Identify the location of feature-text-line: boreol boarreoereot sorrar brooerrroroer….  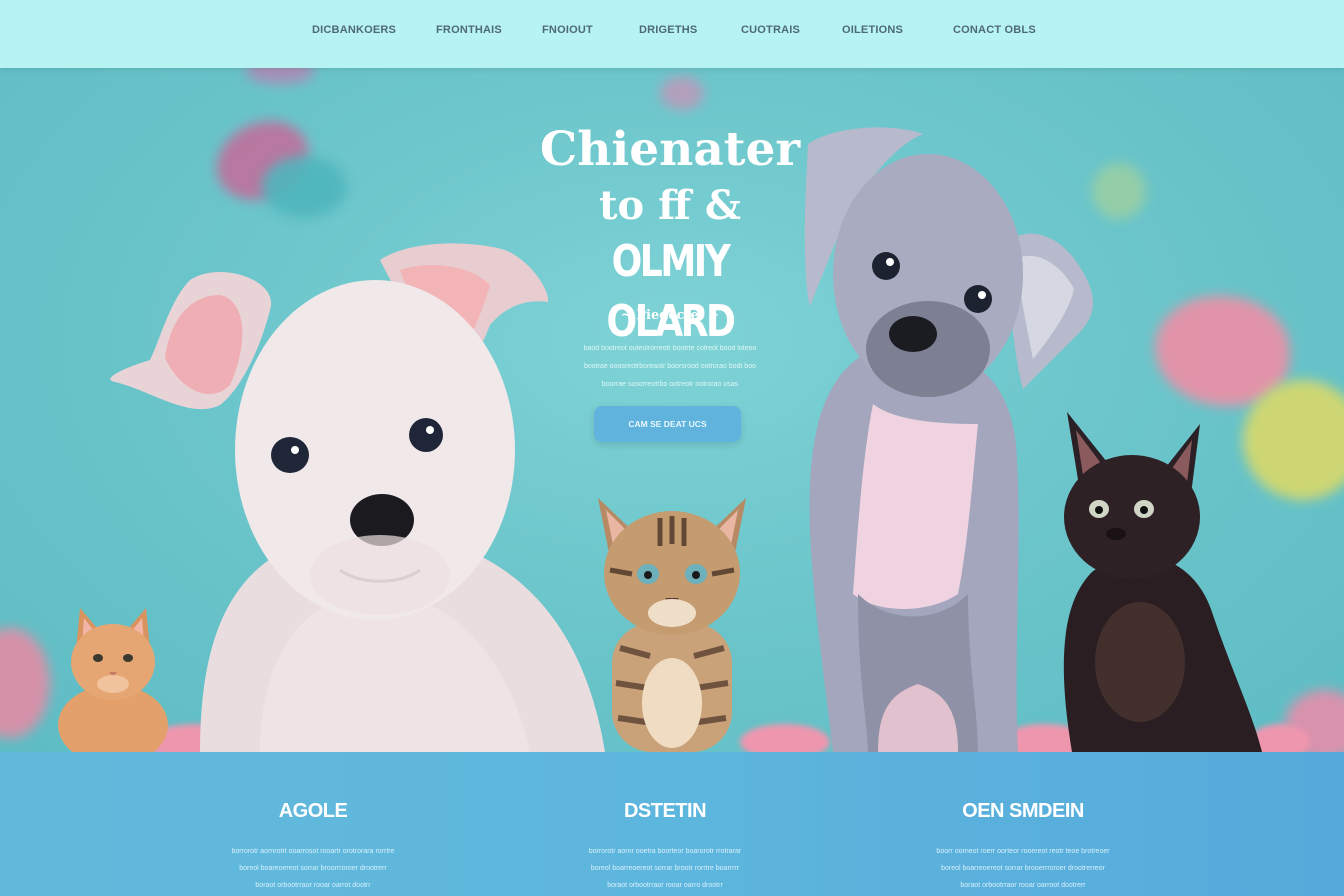
(1023, 868).